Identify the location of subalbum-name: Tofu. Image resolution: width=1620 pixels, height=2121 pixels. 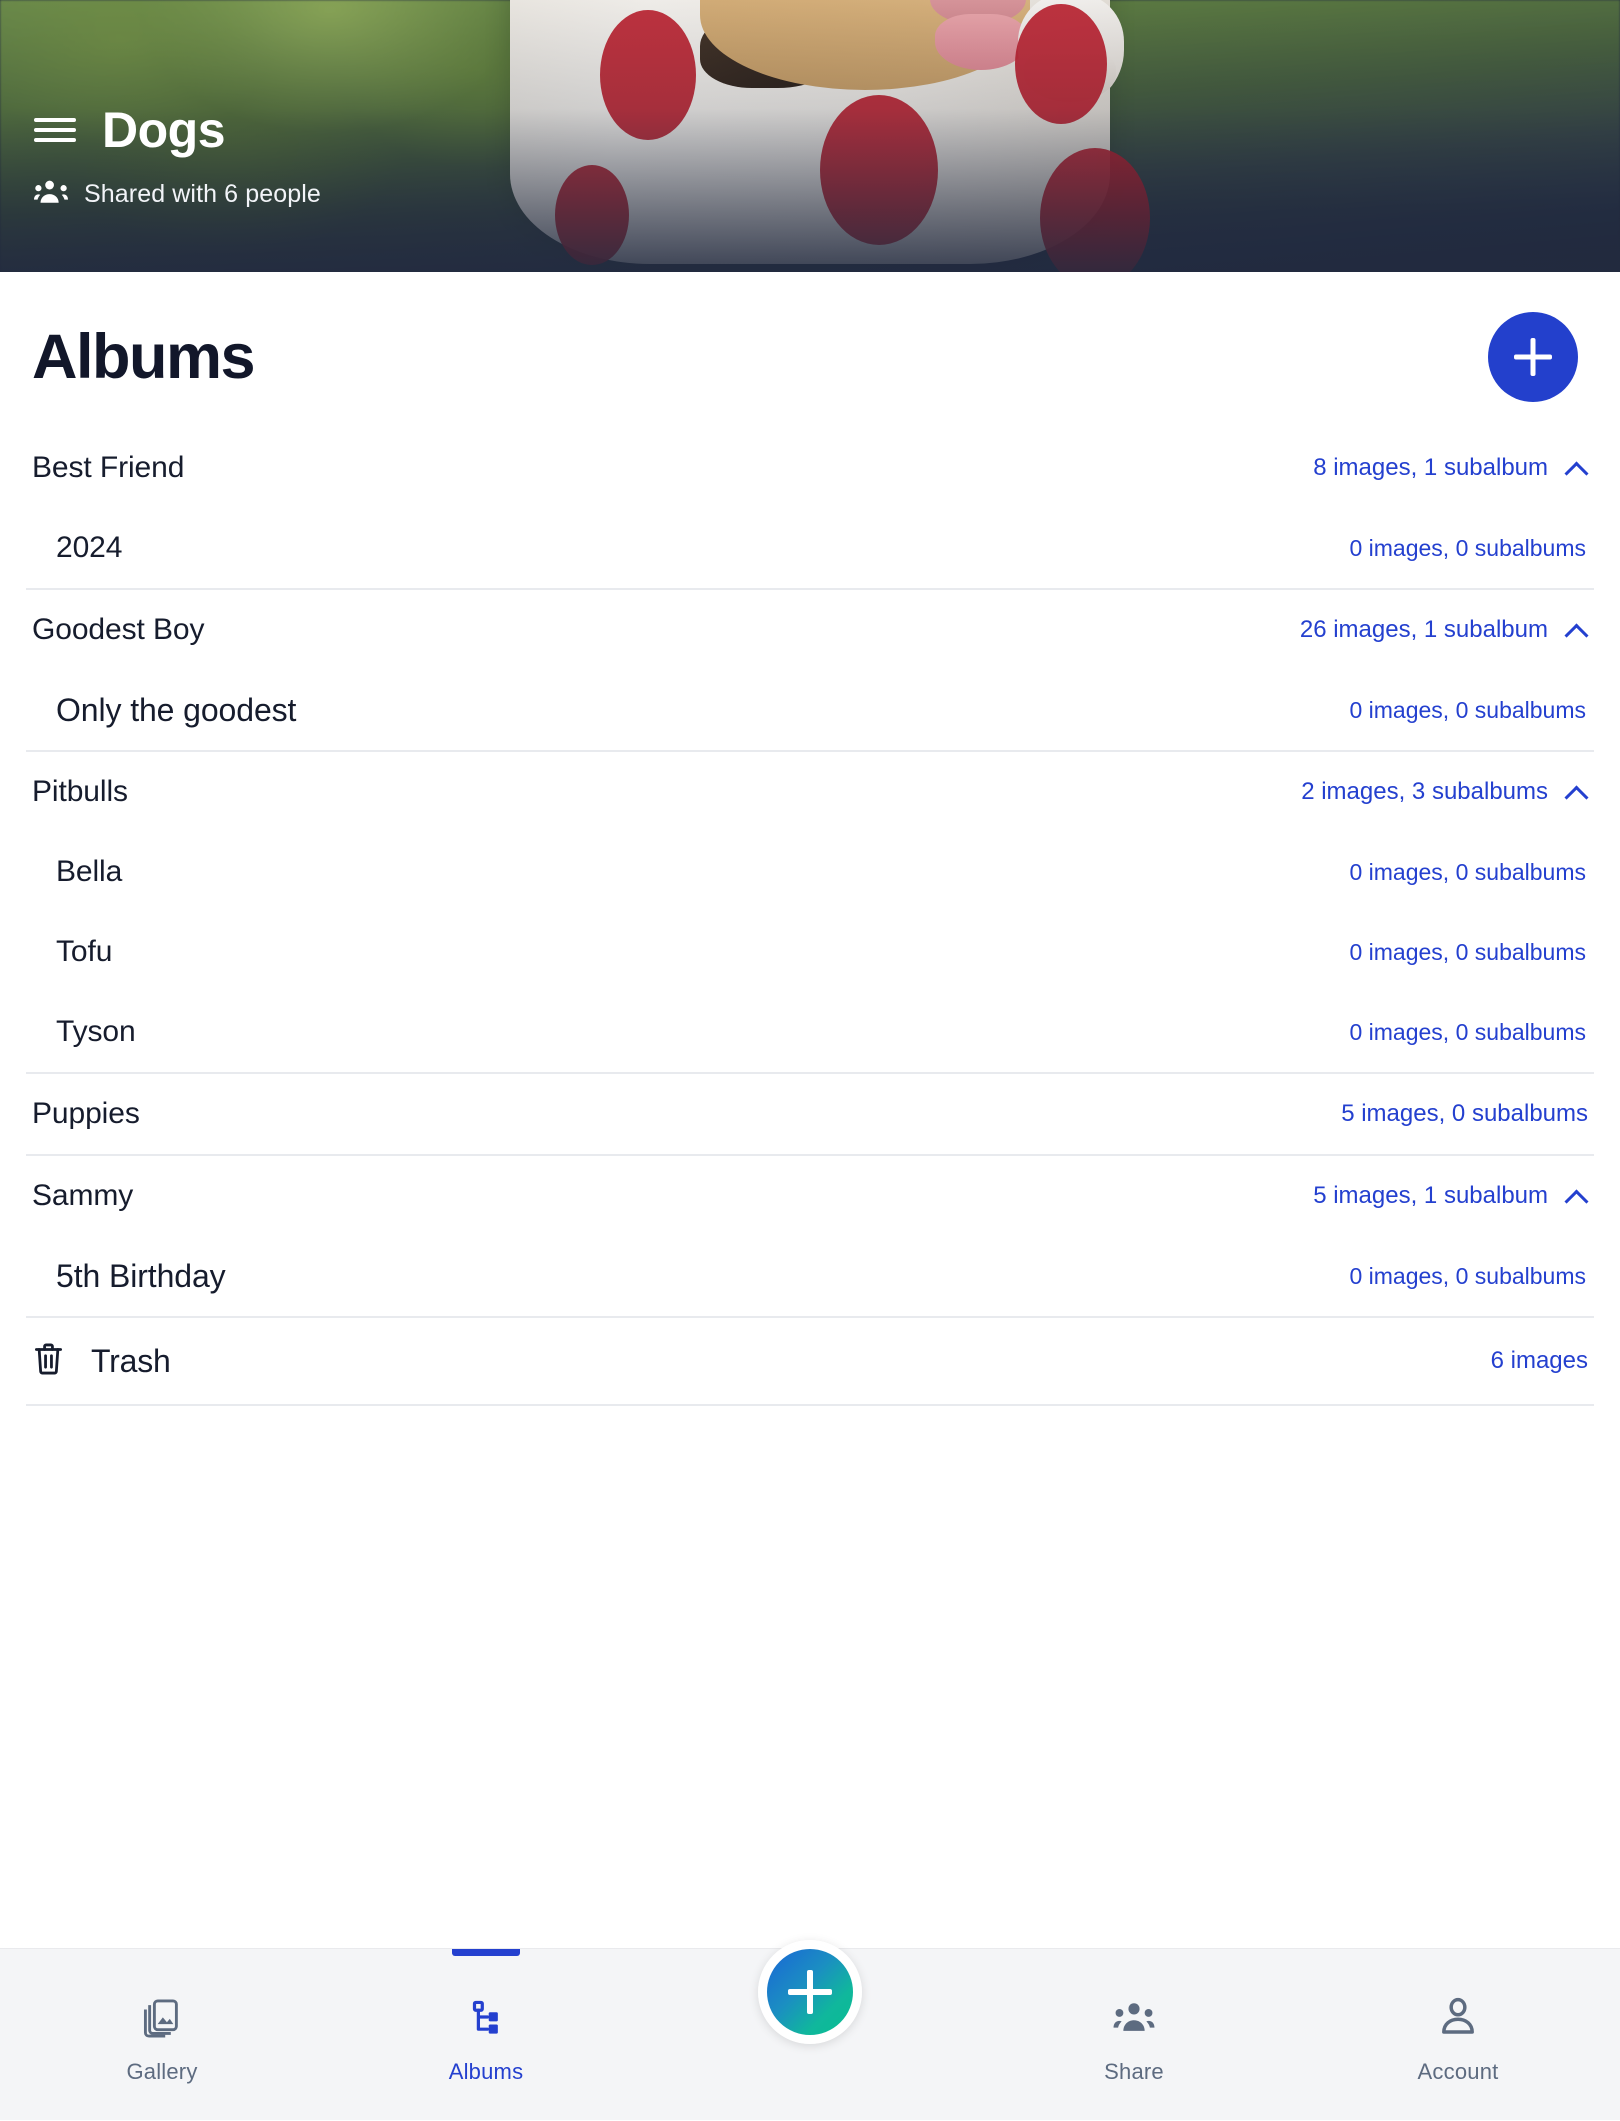
(84, 951).